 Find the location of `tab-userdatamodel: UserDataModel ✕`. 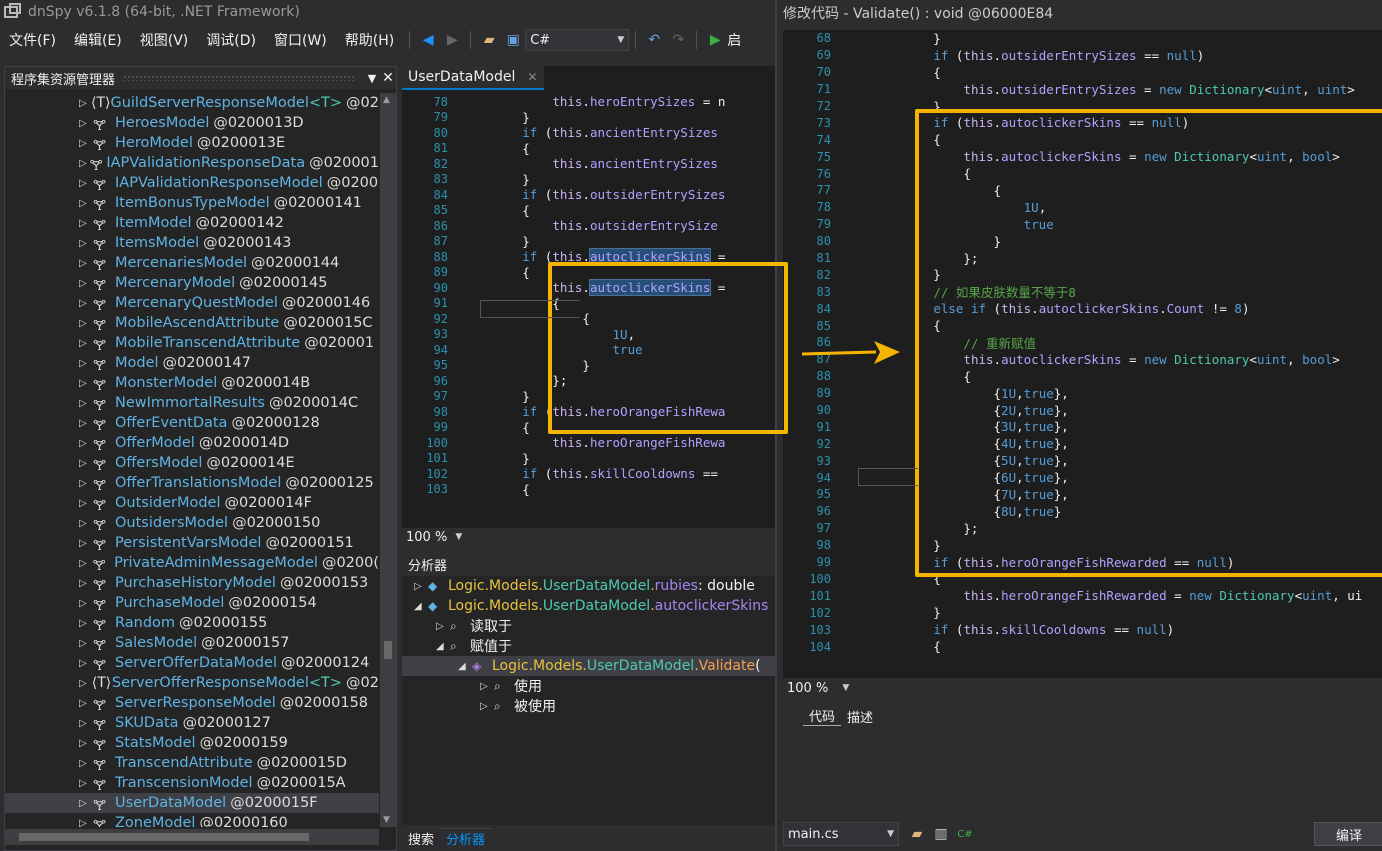

tab-userdatamodel: UserDataModel ✕ is located at coordinates (473, 78).